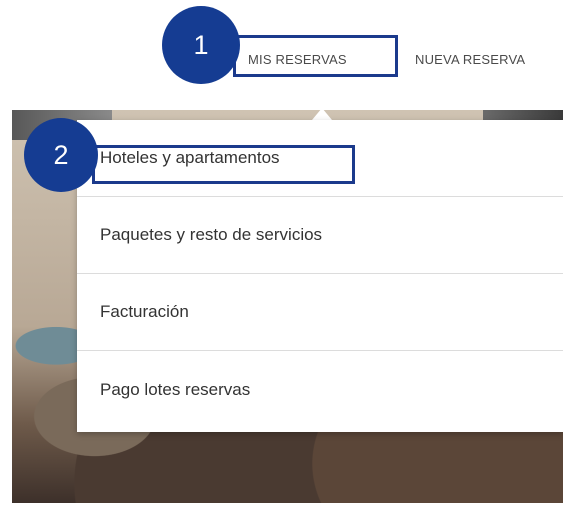 The height and width of the screenshot is (513, 563). Describe the element at coordinates (320, 312) in the screenshot. I see `menu-item-facturacion: Facturación` at that location.